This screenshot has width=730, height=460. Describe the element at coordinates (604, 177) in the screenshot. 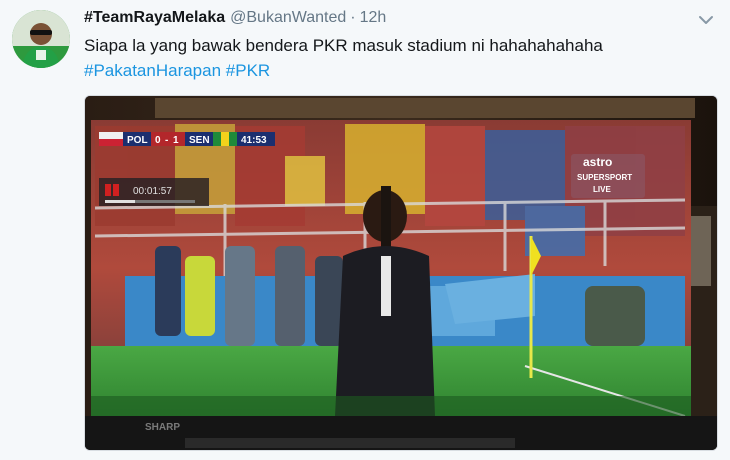

I see `broadcaster-line1: SUPERSPORT` at that location.